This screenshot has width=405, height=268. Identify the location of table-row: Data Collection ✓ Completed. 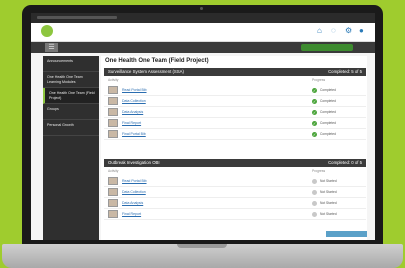
(235, 101).